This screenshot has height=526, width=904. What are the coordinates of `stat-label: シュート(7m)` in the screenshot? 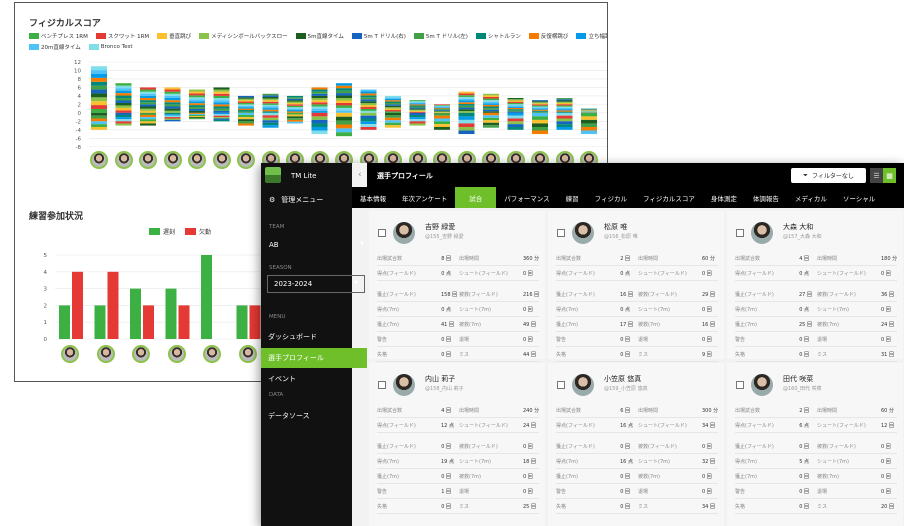 It's located at (654, 310).